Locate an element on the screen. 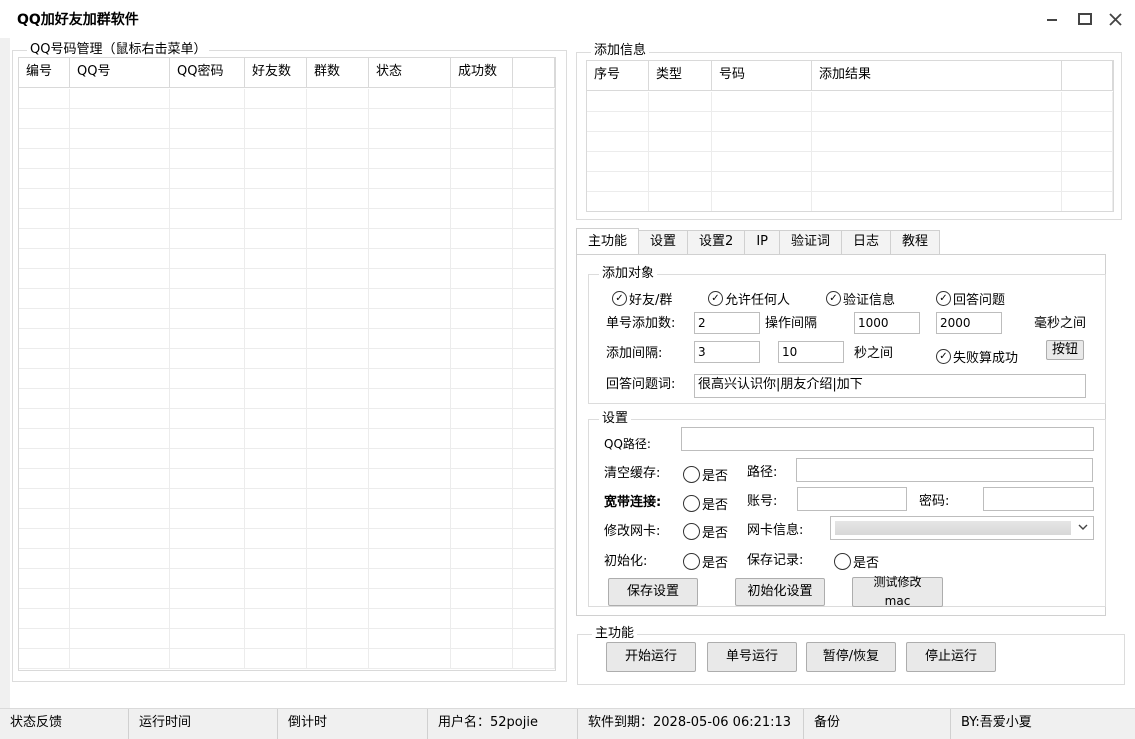 The height and width of the screenshot is (739, 1135). fail-as-success-checkbox: ✓ 失败算成功 is located at coordinates (977, 356).